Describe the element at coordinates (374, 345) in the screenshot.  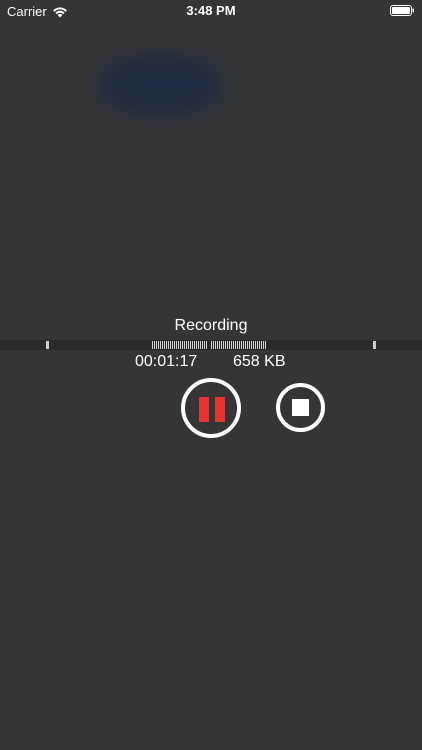
I see `level-meter-right-marker` at that location.